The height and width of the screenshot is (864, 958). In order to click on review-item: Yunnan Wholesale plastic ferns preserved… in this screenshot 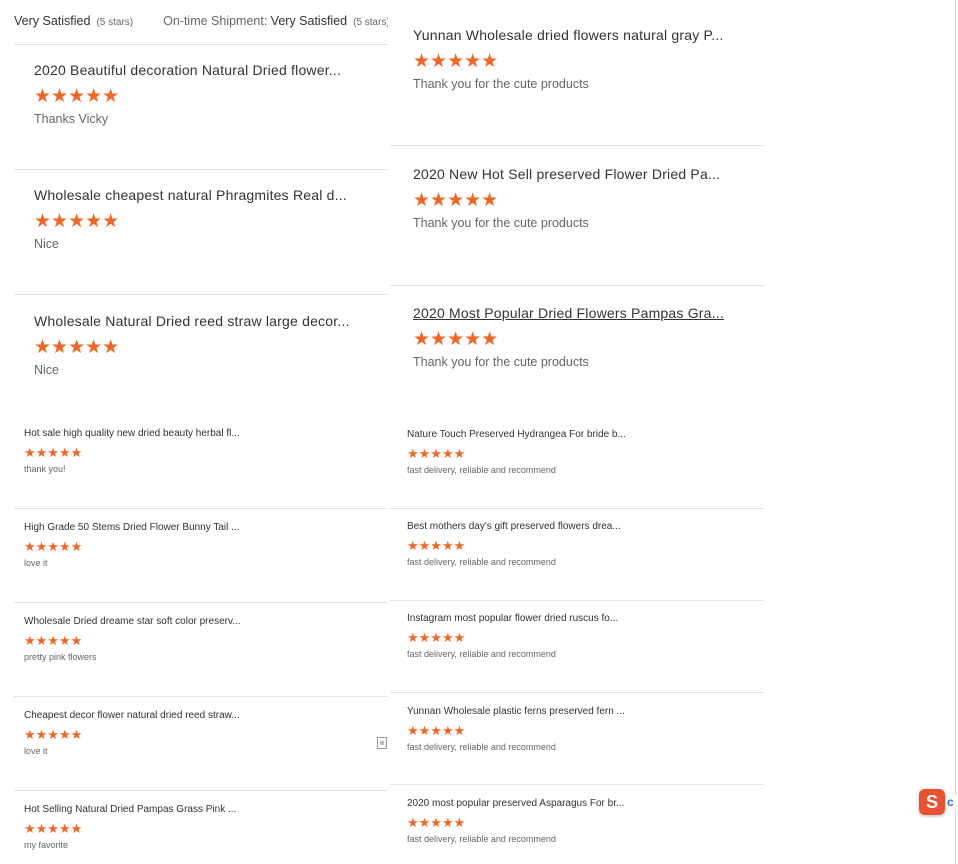, I will do `click(527, 729)`.